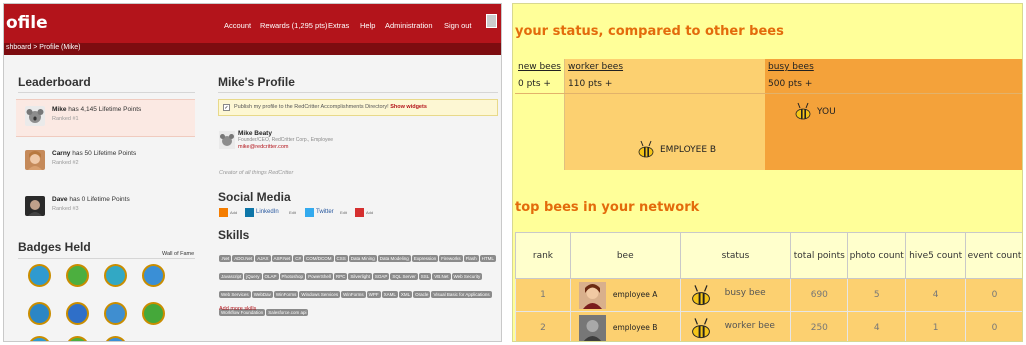 The height and width of the screenshot is (345, 1026). What do you see at coordinates (235, 294) in the screenshot?
I see `skill-tag: Web Services` at bounding box center [235, 294].